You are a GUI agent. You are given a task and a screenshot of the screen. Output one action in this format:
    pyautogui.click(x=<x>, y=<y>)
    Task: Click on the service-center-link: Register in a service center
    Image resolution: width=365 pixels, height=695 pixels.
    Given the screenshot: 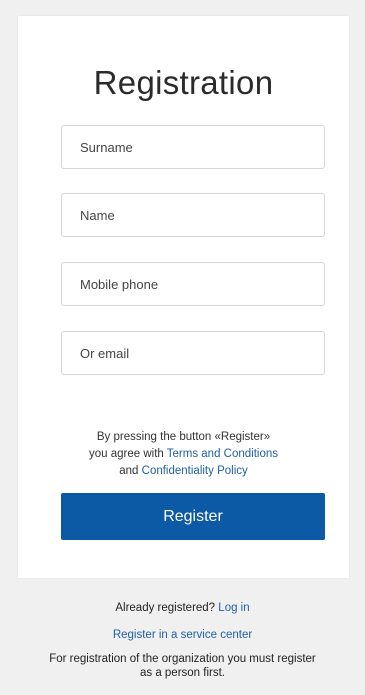 What is the action you would take?
    pyautogui.click(x=182, y=635)
    